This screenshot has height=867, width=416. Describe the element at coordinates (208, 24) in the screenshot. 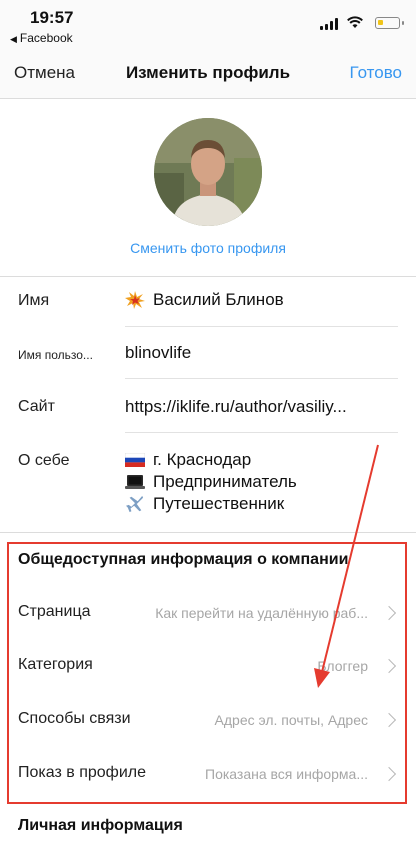

I see `status-bar: 19:57 ◀ Facebook` at that location.